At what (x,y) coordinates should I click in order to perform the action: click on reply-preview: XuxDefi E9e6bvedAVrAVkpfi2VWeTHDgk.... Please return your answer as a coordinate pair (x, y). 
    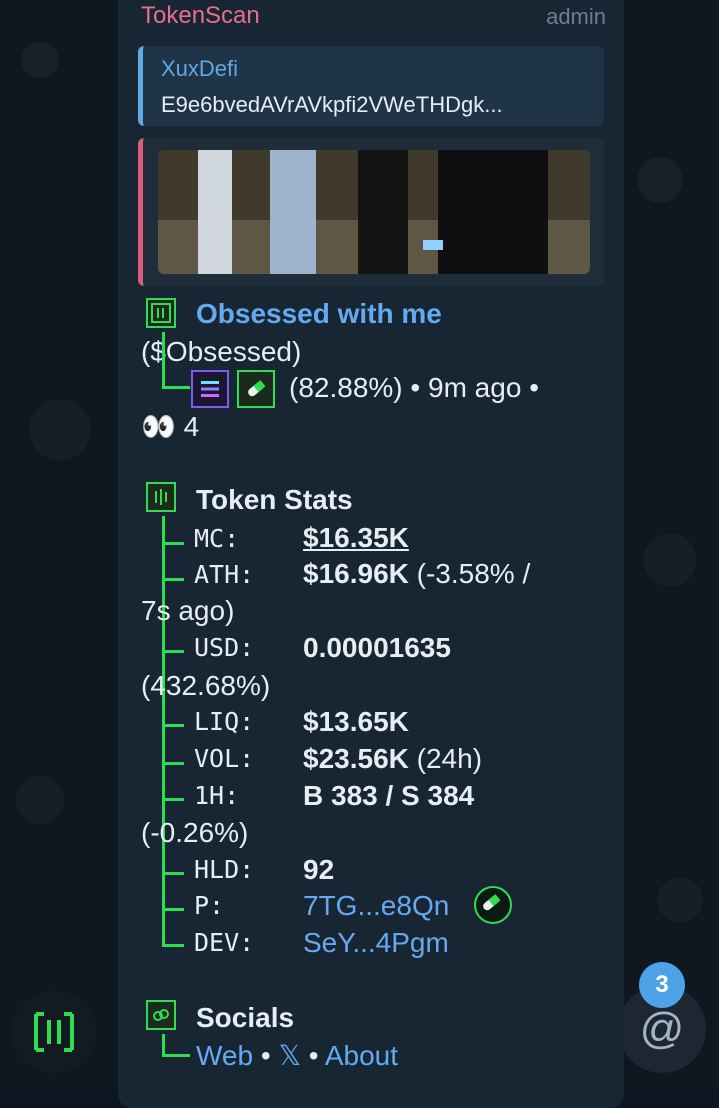
    Looking at the image, I should click on (371, 86).